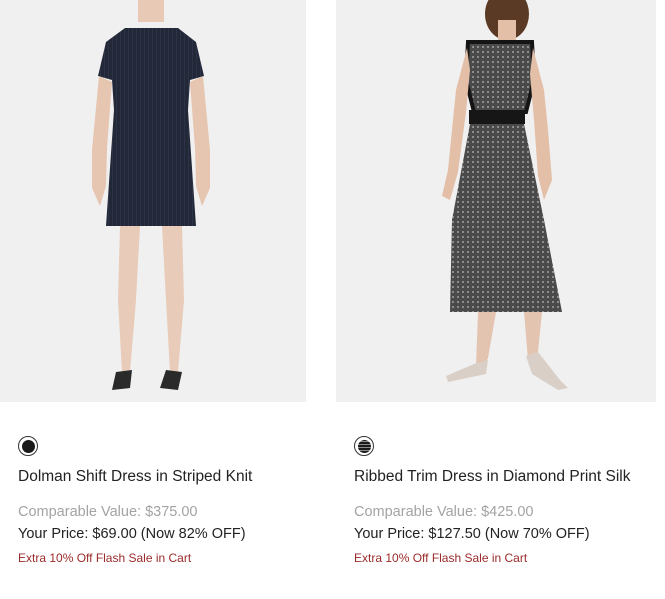 This screenshot has width=665, height=599. I want to click on comparable-value: Comparable Value: $425.00, so click(444, 512).